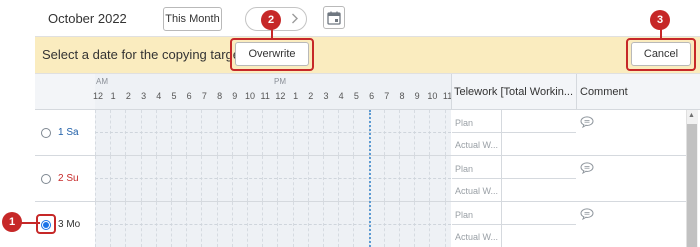 Image resolution: width=700 pixels, height=247 pixels. What do you see at coordinates (370, 178) in the screenshot?
I see `current-time-line` at bounding box center [370, 178].